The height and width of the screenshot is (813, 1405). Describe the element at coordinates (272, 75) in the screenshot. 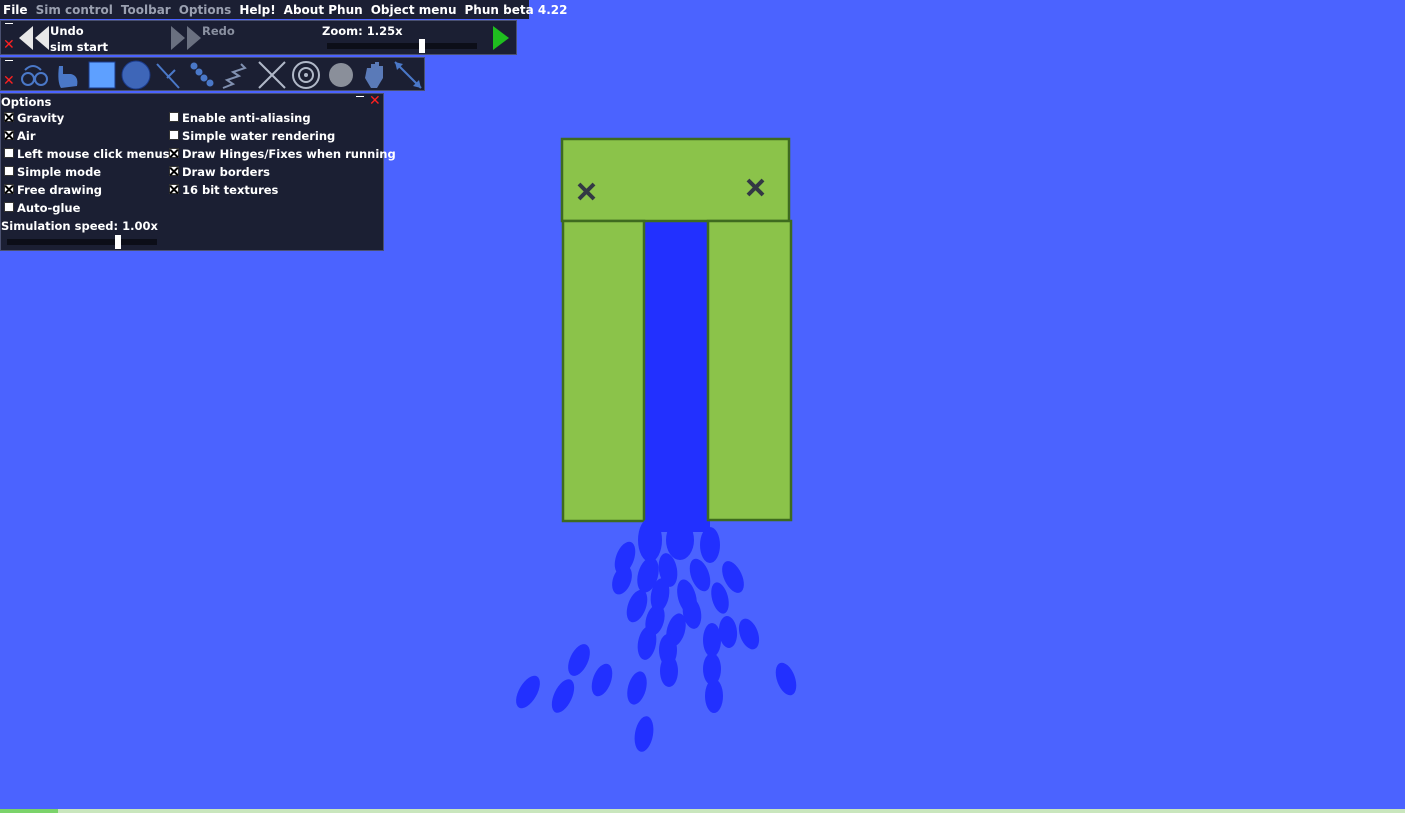

I see `fixate-tool-icon` at that location.